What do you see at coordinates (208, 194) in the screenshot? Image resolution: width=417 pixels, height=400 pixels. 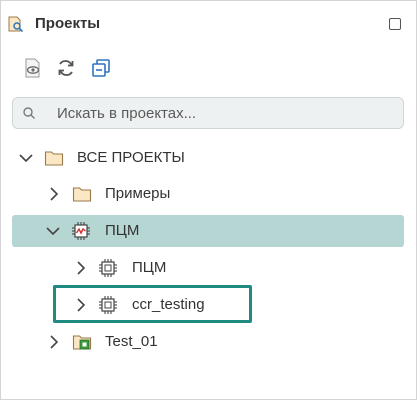 I see `tree-item-examples: Примеры` at bounding box center [208, 194].